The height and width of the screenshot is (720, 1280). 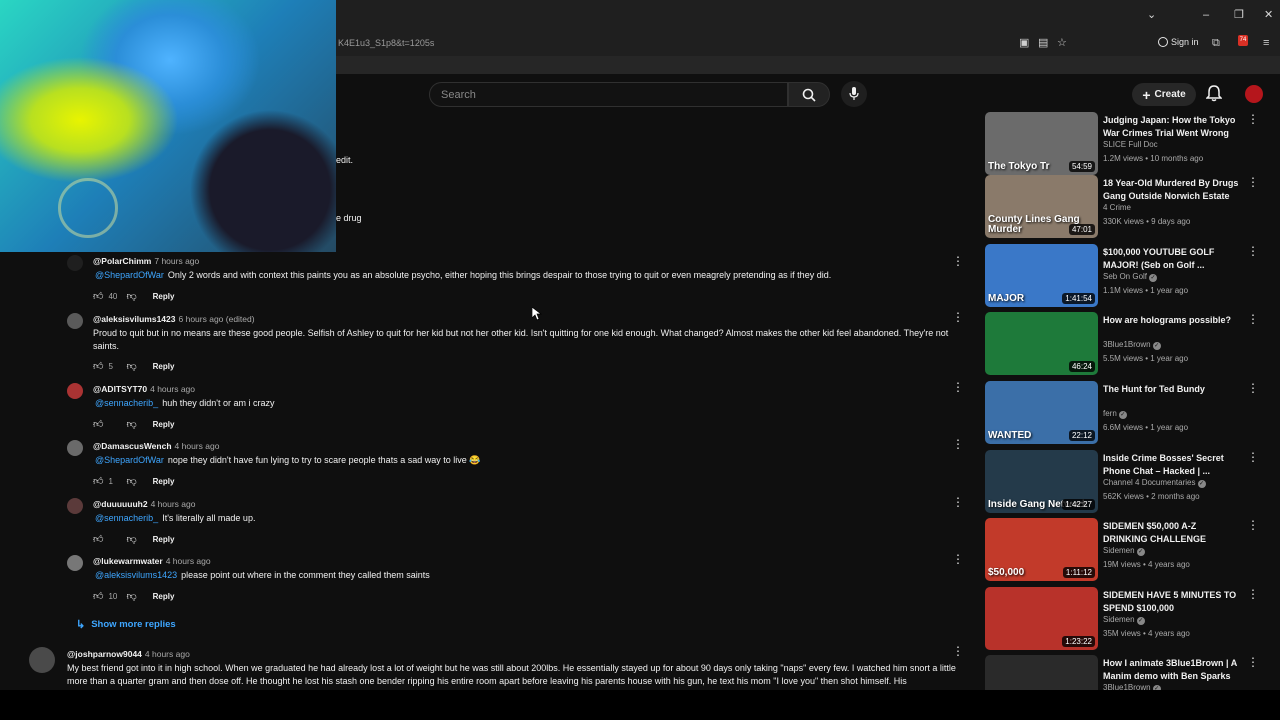 I want to click on video-thumbnail: County Lines Gang Murder 47:01, so click(x=1041, y=206).